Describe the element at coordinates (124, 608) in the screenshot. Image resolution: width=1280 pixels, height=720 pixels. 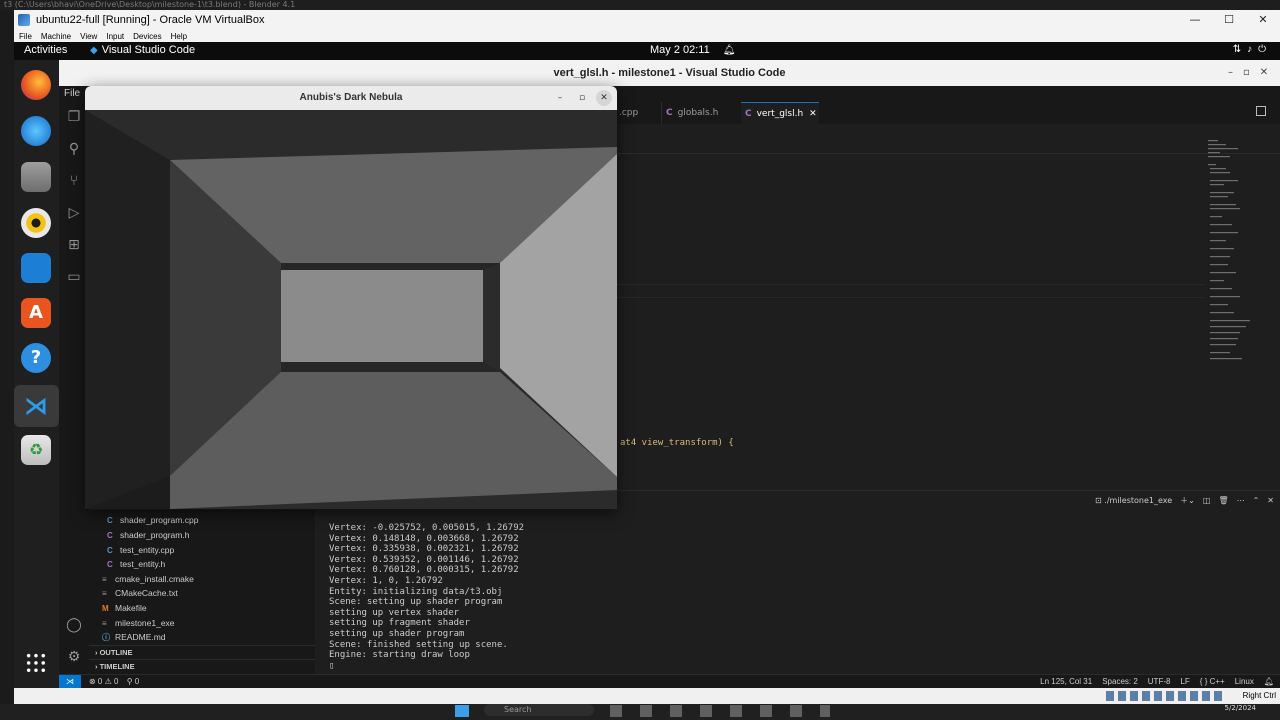
I see `file-makefile: M Makefile` at that location.